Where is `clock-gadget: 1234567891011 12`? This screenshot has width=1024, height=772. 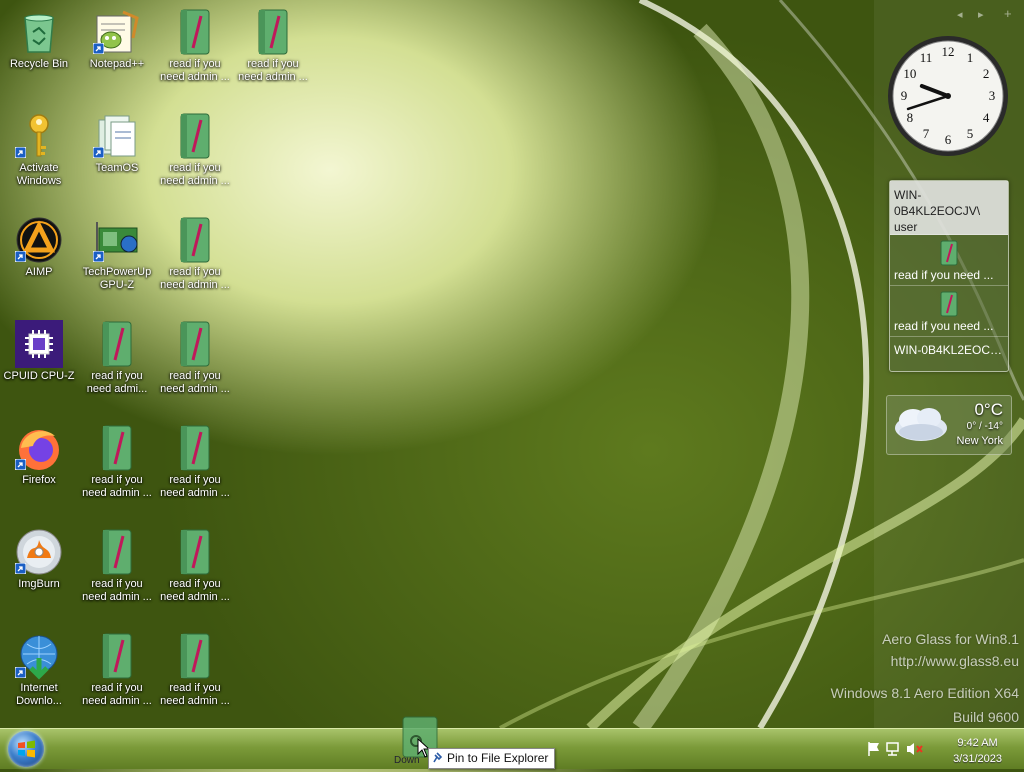 clock-gadget: 1234567891011 12 is located at coordinates (948, 96).